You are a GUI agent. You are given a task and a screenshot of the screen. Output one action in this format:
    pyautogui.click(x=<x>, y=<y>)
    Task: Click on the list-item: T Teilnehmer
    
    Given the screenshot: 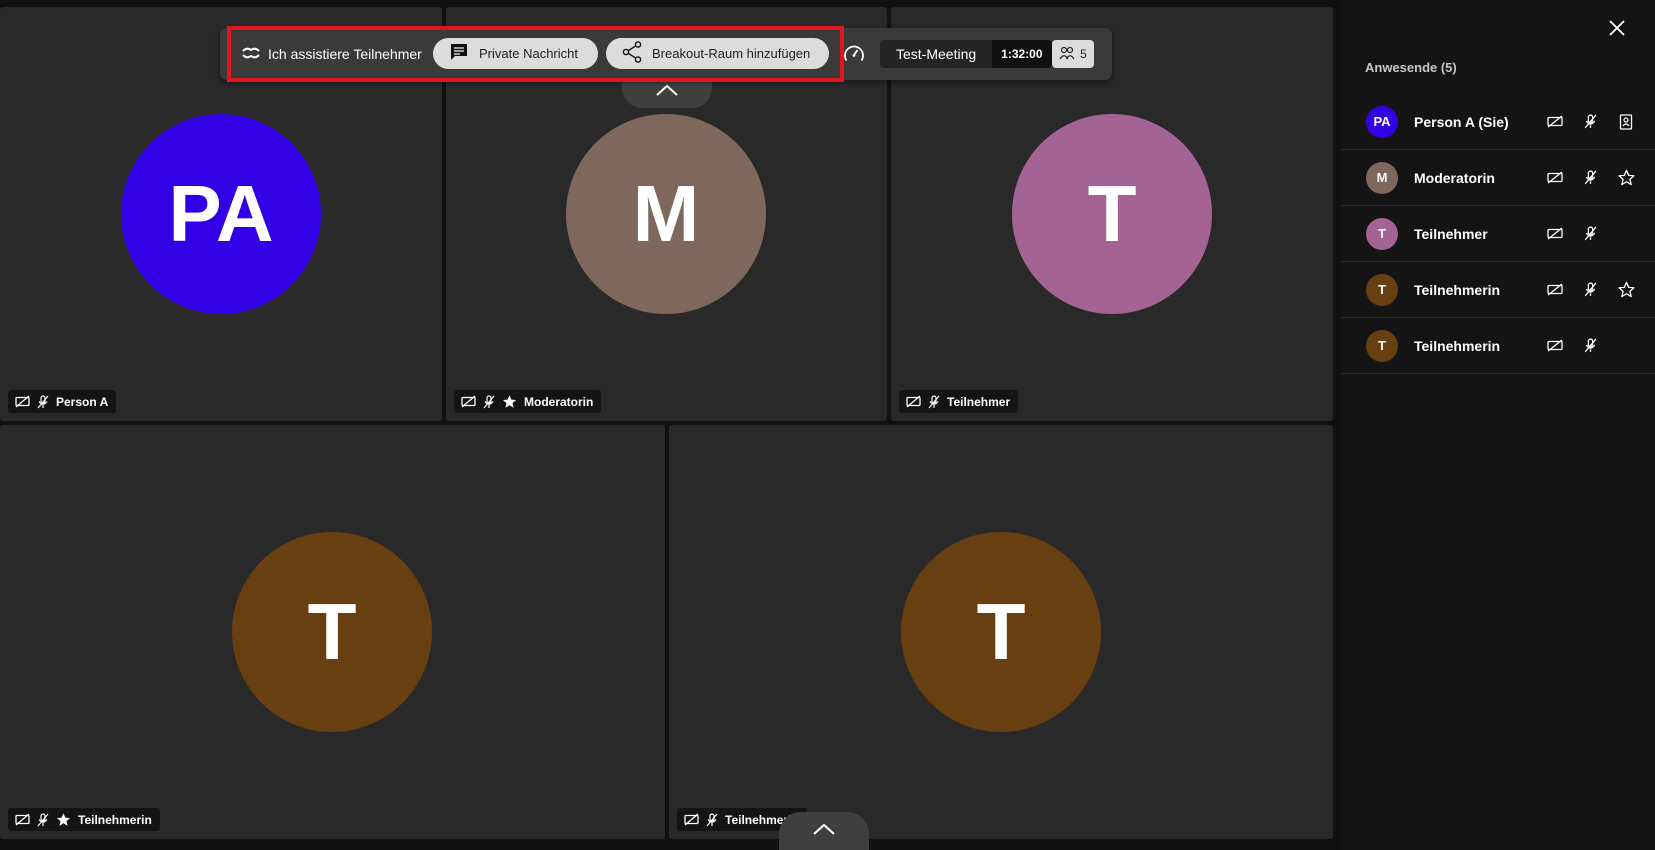 What is the action you would take?
    pyautogui.click(x=1498, y=234)
    